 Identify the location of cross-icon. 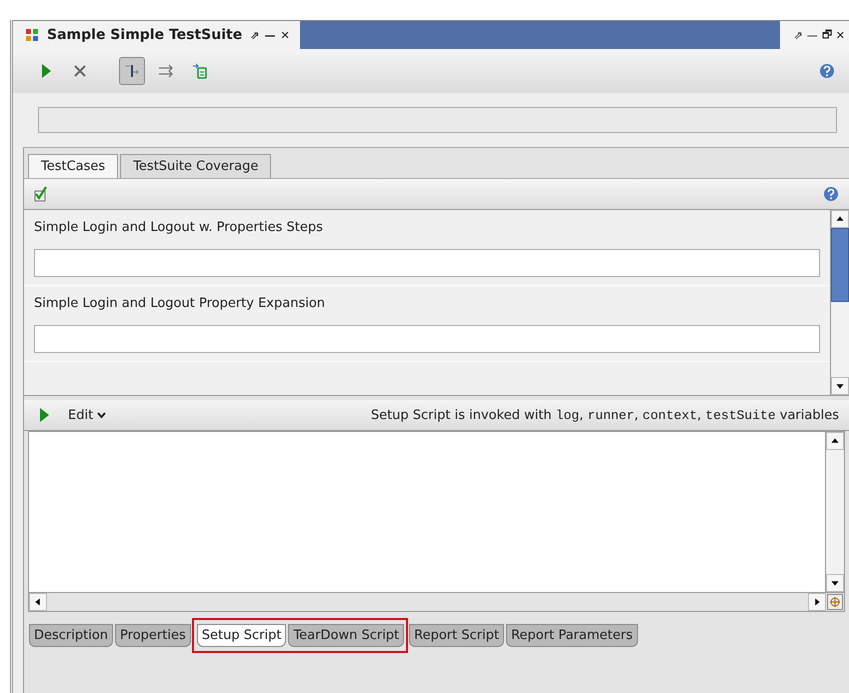
(80, 71).